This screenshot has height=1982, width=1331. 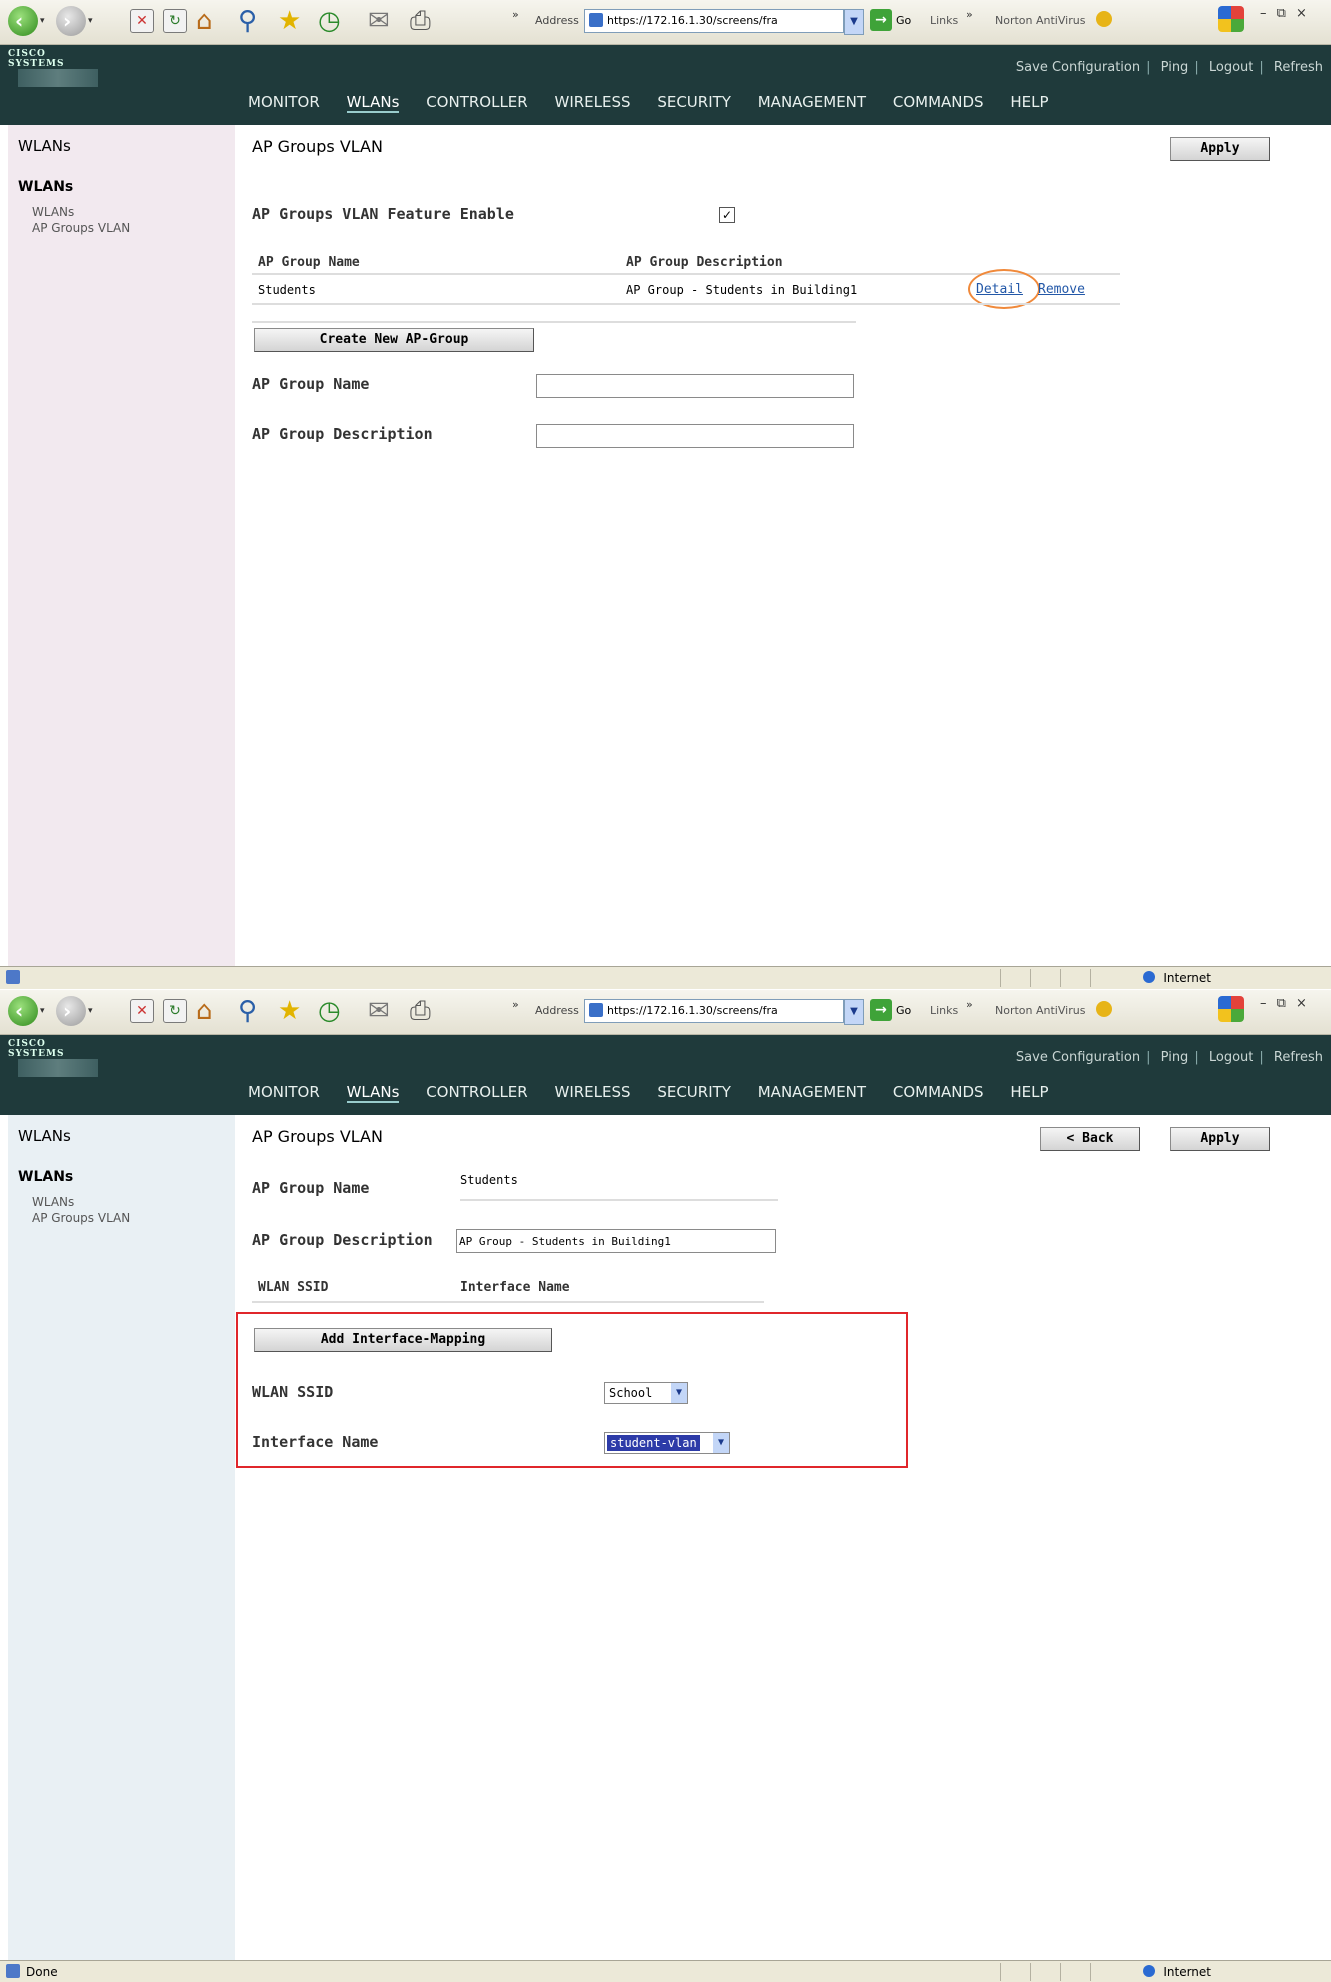 I want to click on name-underline, so click(x=619, y=1200).